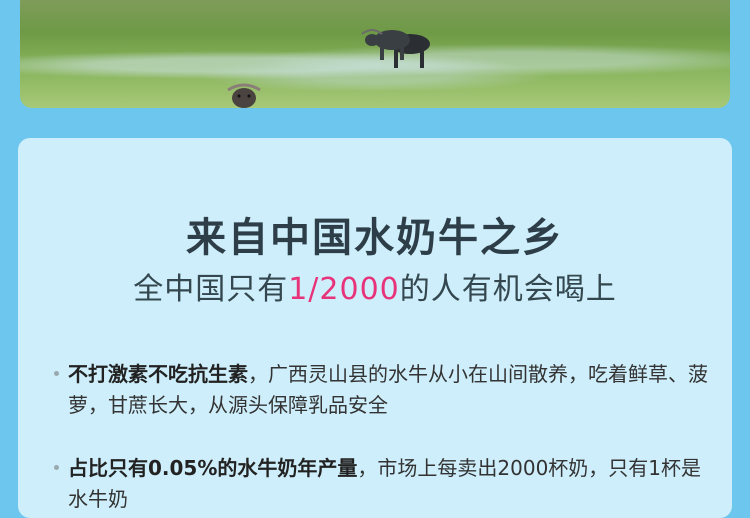 The width and height of the screenshot is (750, 518). What do you see at coordinates (158, 374) in the screenshot?
I see `bullet-bold: 不打激素不吃抗生素` at bounding box center [158, 374].